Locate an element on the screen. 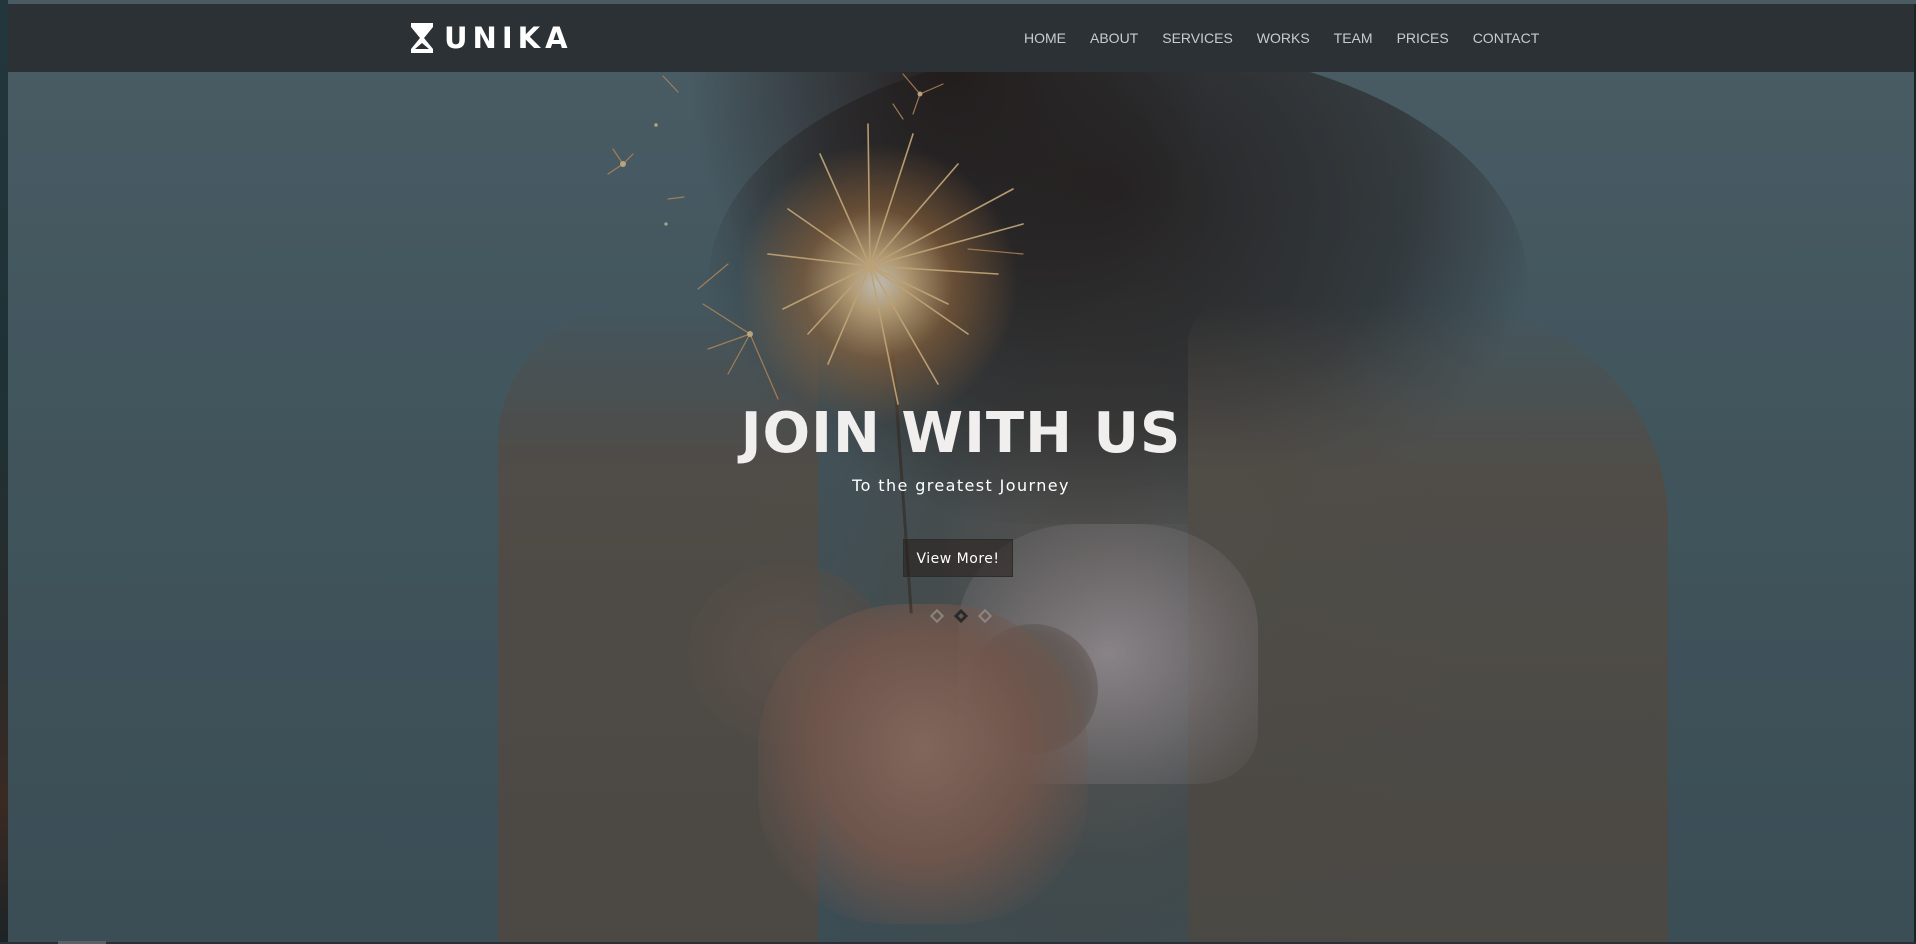  slider-pagination is located at coordinates (961, 616).